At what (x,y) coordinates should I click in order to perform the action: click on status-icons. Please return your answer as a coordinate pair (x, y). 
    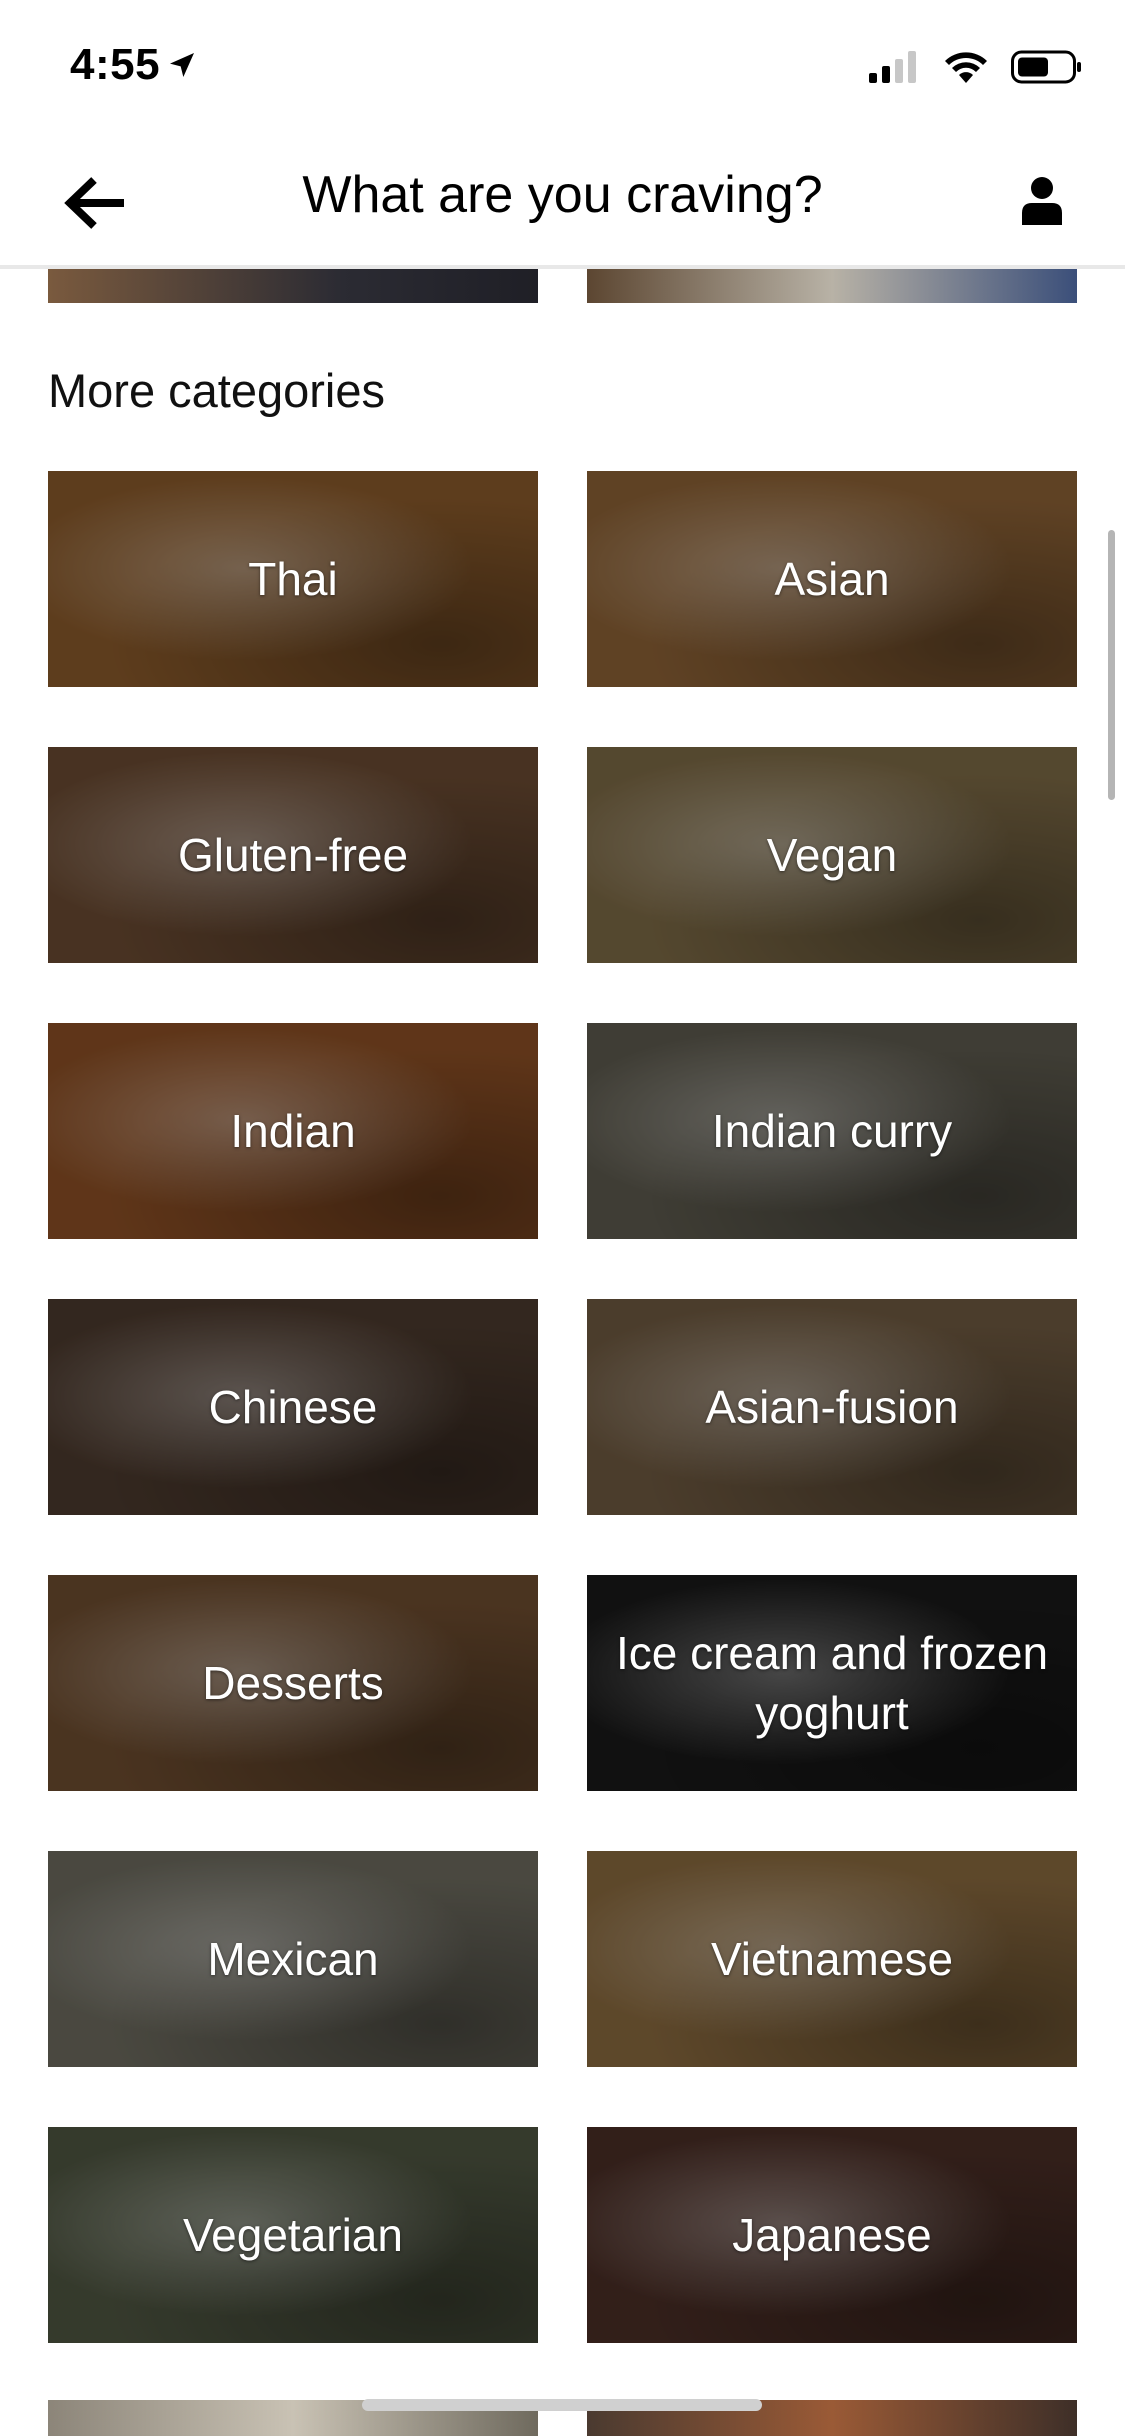
    Looking at the image, I should click on (976, 67).